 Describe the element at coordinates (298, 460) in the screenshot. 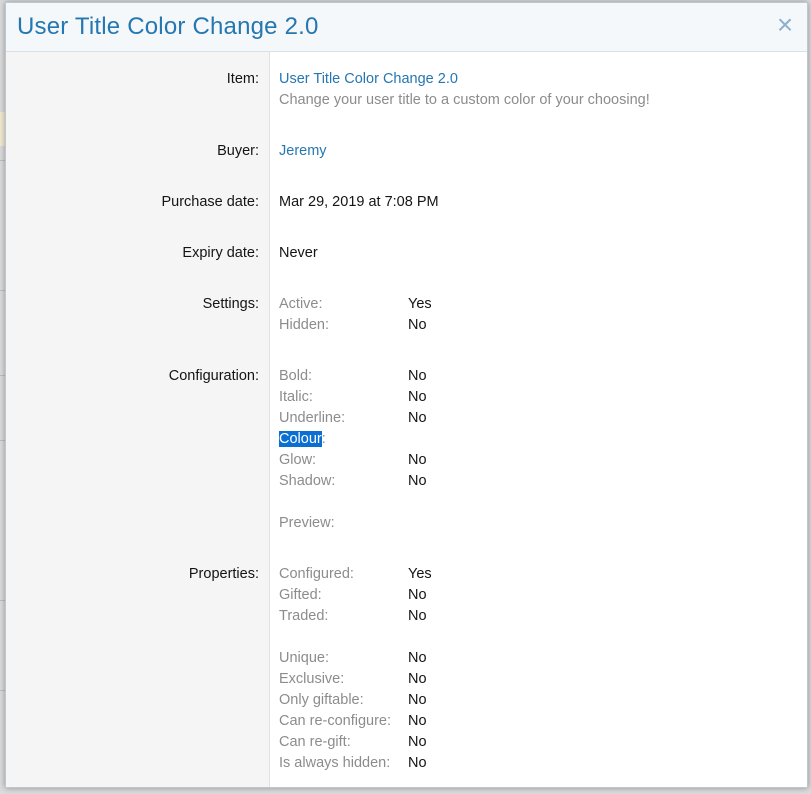

I see `glow-label: Glow:` at that location.